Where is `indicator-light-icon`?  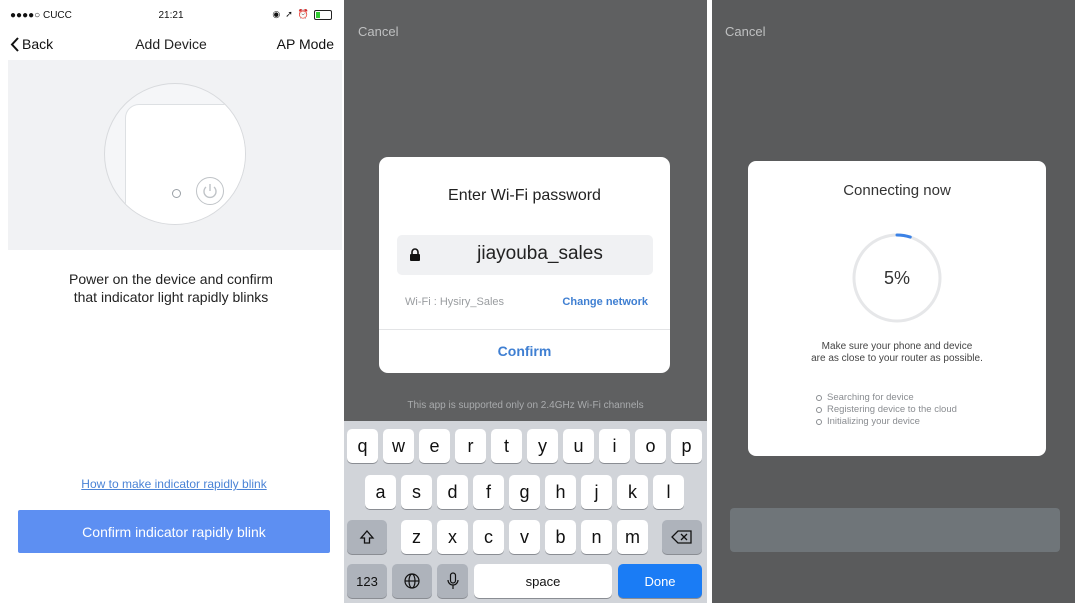 indicator-light-icon is located at coordinates (176, 193).